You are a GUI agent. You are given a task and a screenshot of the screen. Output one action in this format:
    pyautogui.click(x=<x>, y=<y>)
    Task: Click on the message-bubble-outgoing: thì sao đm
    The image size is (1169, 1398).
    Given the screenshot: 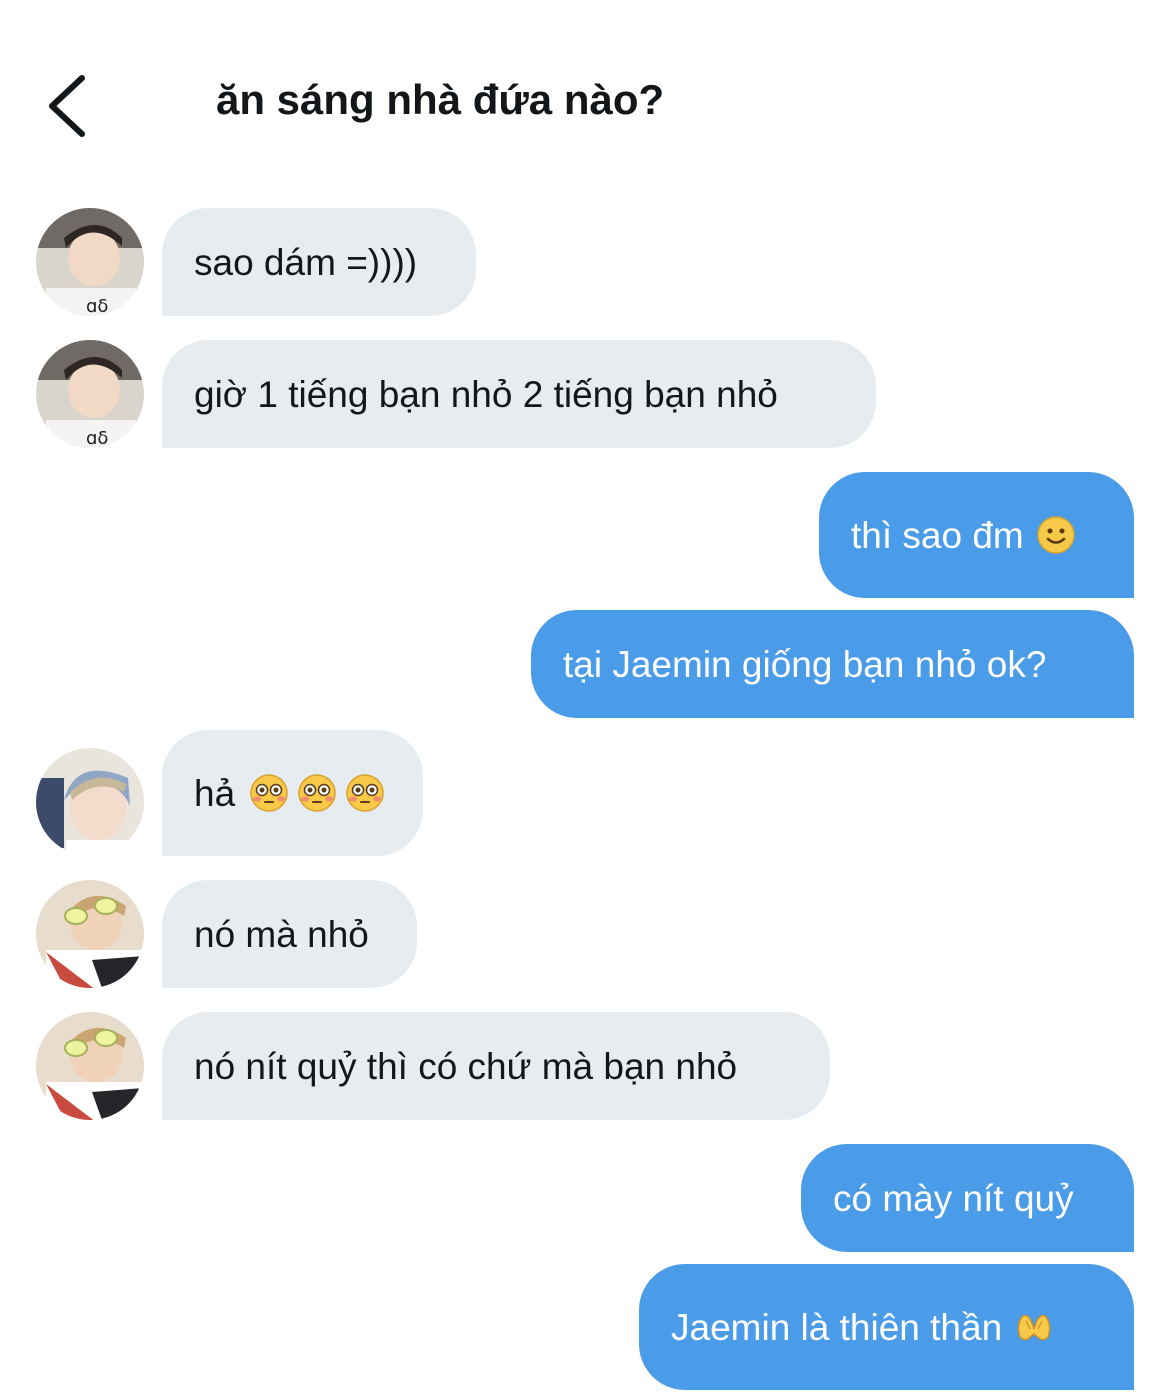 What is the action you would take?
    pyautogui.click(x=976, y=535)
    